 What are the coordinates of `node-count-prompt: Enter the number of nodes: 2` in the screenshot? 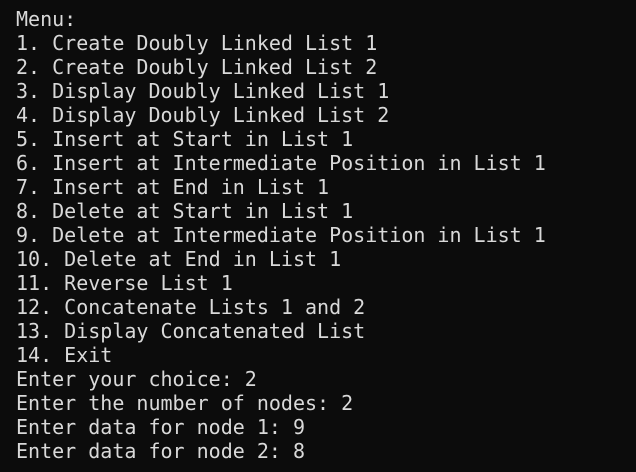 It's located at (185, 403).